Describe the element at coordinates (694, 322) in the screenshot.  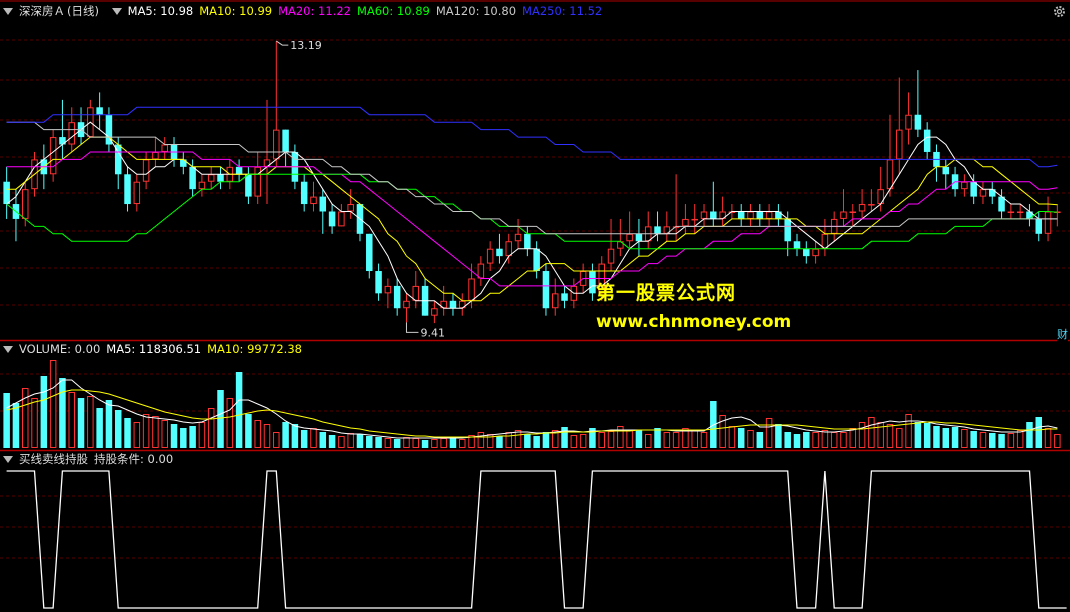
I see `watermark-url: www.chnmoney.com` at that location.